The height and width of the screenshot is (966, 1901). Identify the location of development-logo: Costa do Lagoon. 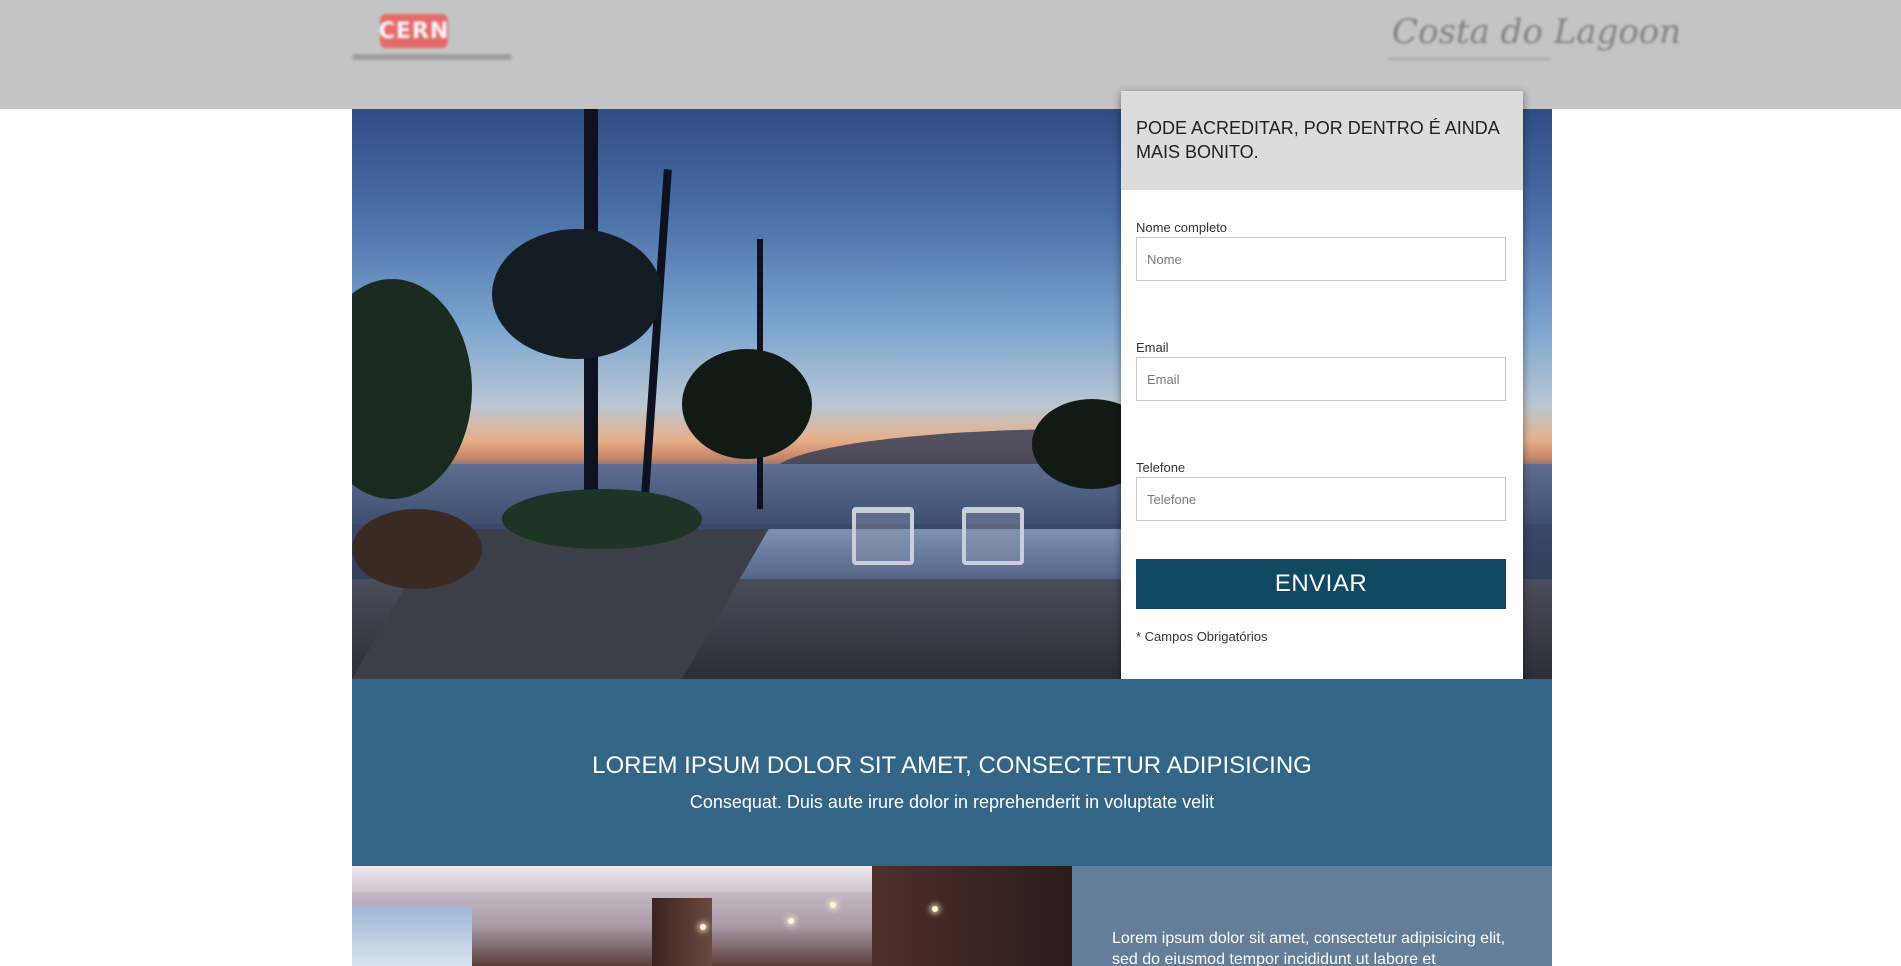
(1534, 42).